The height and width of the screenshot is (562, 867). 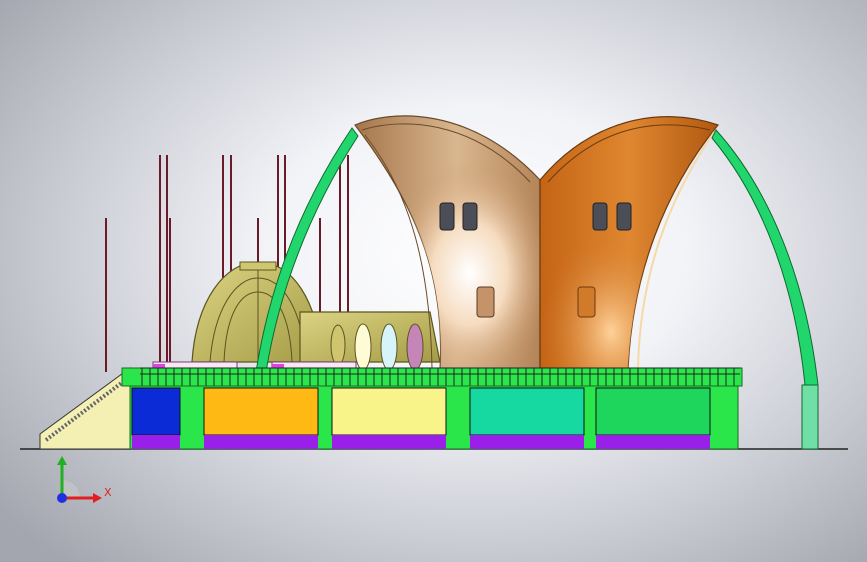 I want to click on right-shell, so click(x=629, y=243).